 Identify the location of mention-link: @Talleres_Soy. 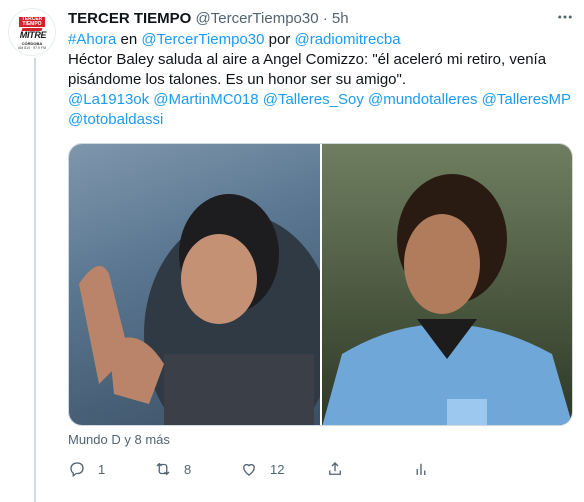
(313, 99).